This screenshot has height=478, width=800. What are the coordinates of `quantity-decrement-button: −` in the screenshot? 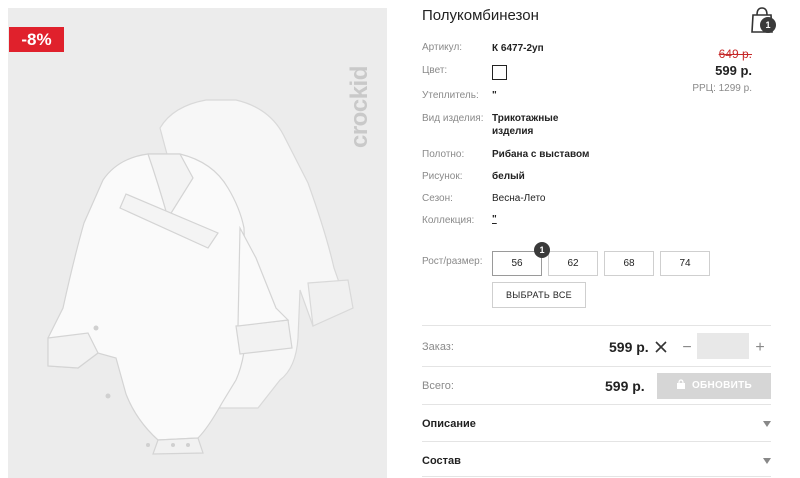 It's located at (687, 348).